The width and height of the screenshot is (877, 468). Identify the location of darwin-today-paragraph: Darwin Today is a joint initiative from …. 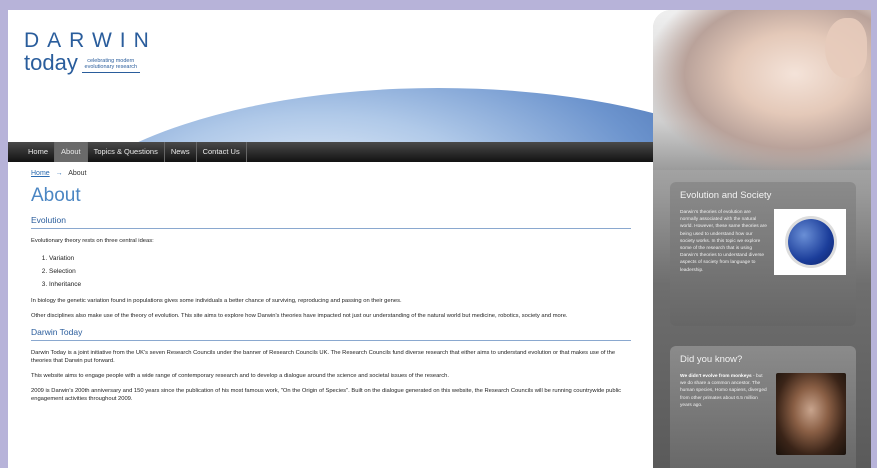
(323, 357).